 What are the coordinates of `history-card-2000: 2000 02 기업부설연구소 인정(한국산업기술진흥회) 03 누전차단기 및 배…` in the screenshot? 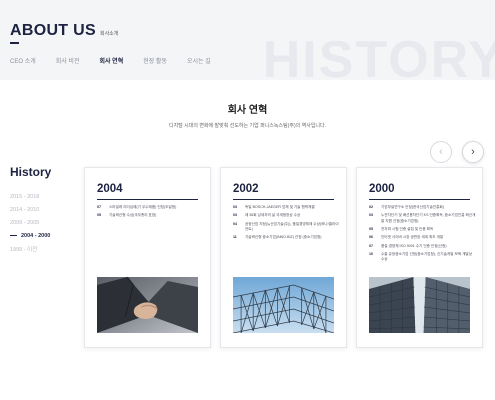 It's located at (419, 257).